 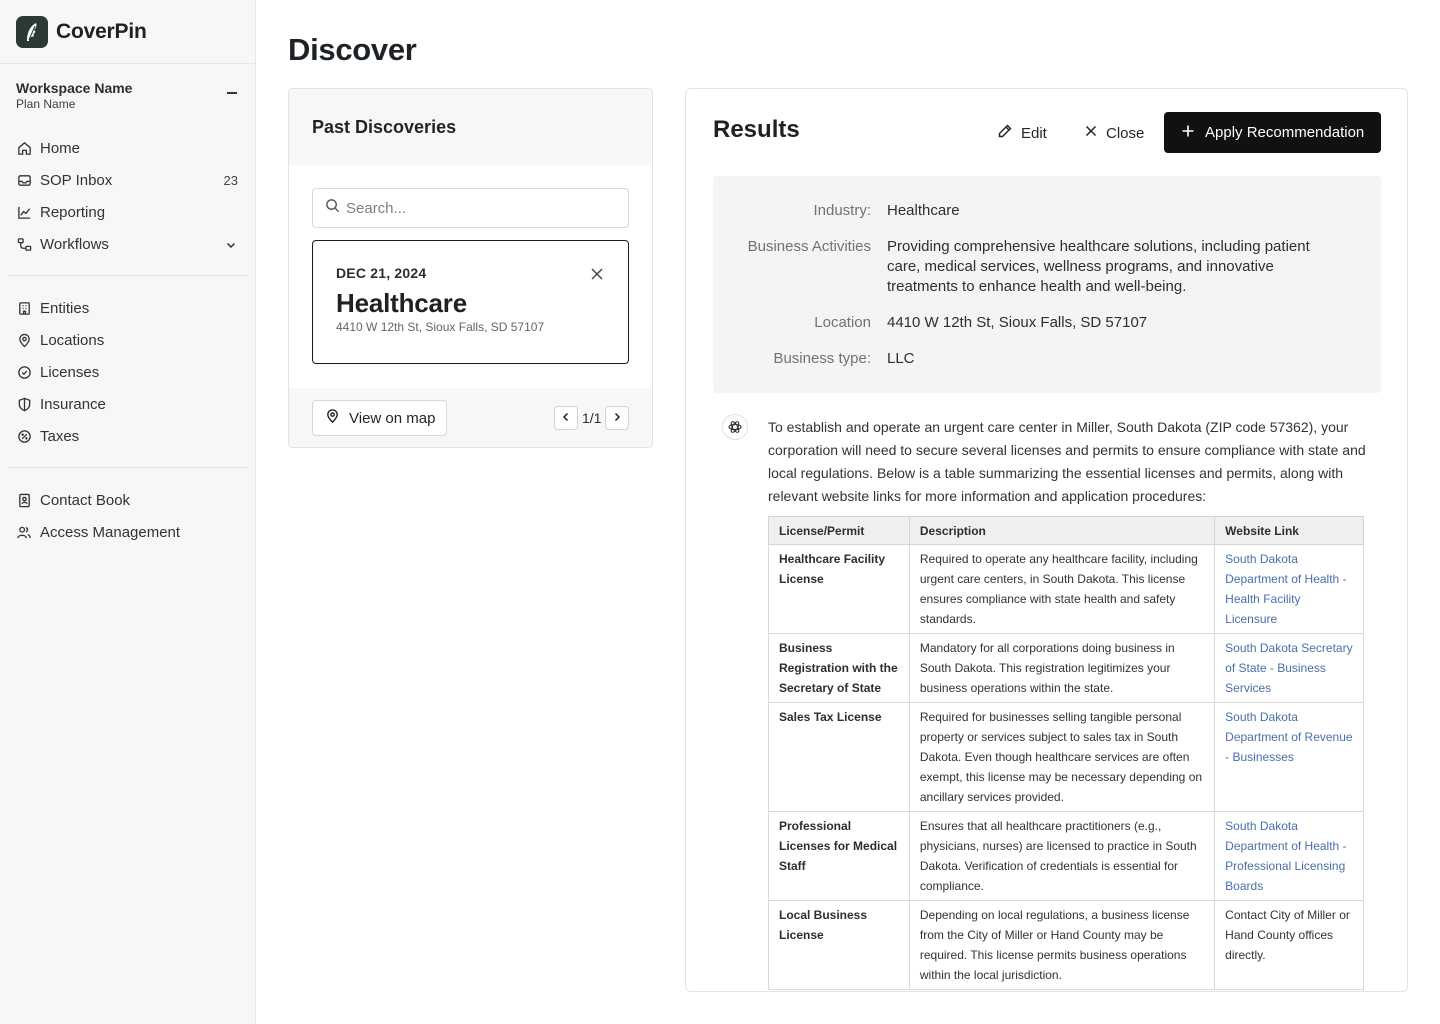 I want to click on collapse-icon, so click(x=232, y=93).